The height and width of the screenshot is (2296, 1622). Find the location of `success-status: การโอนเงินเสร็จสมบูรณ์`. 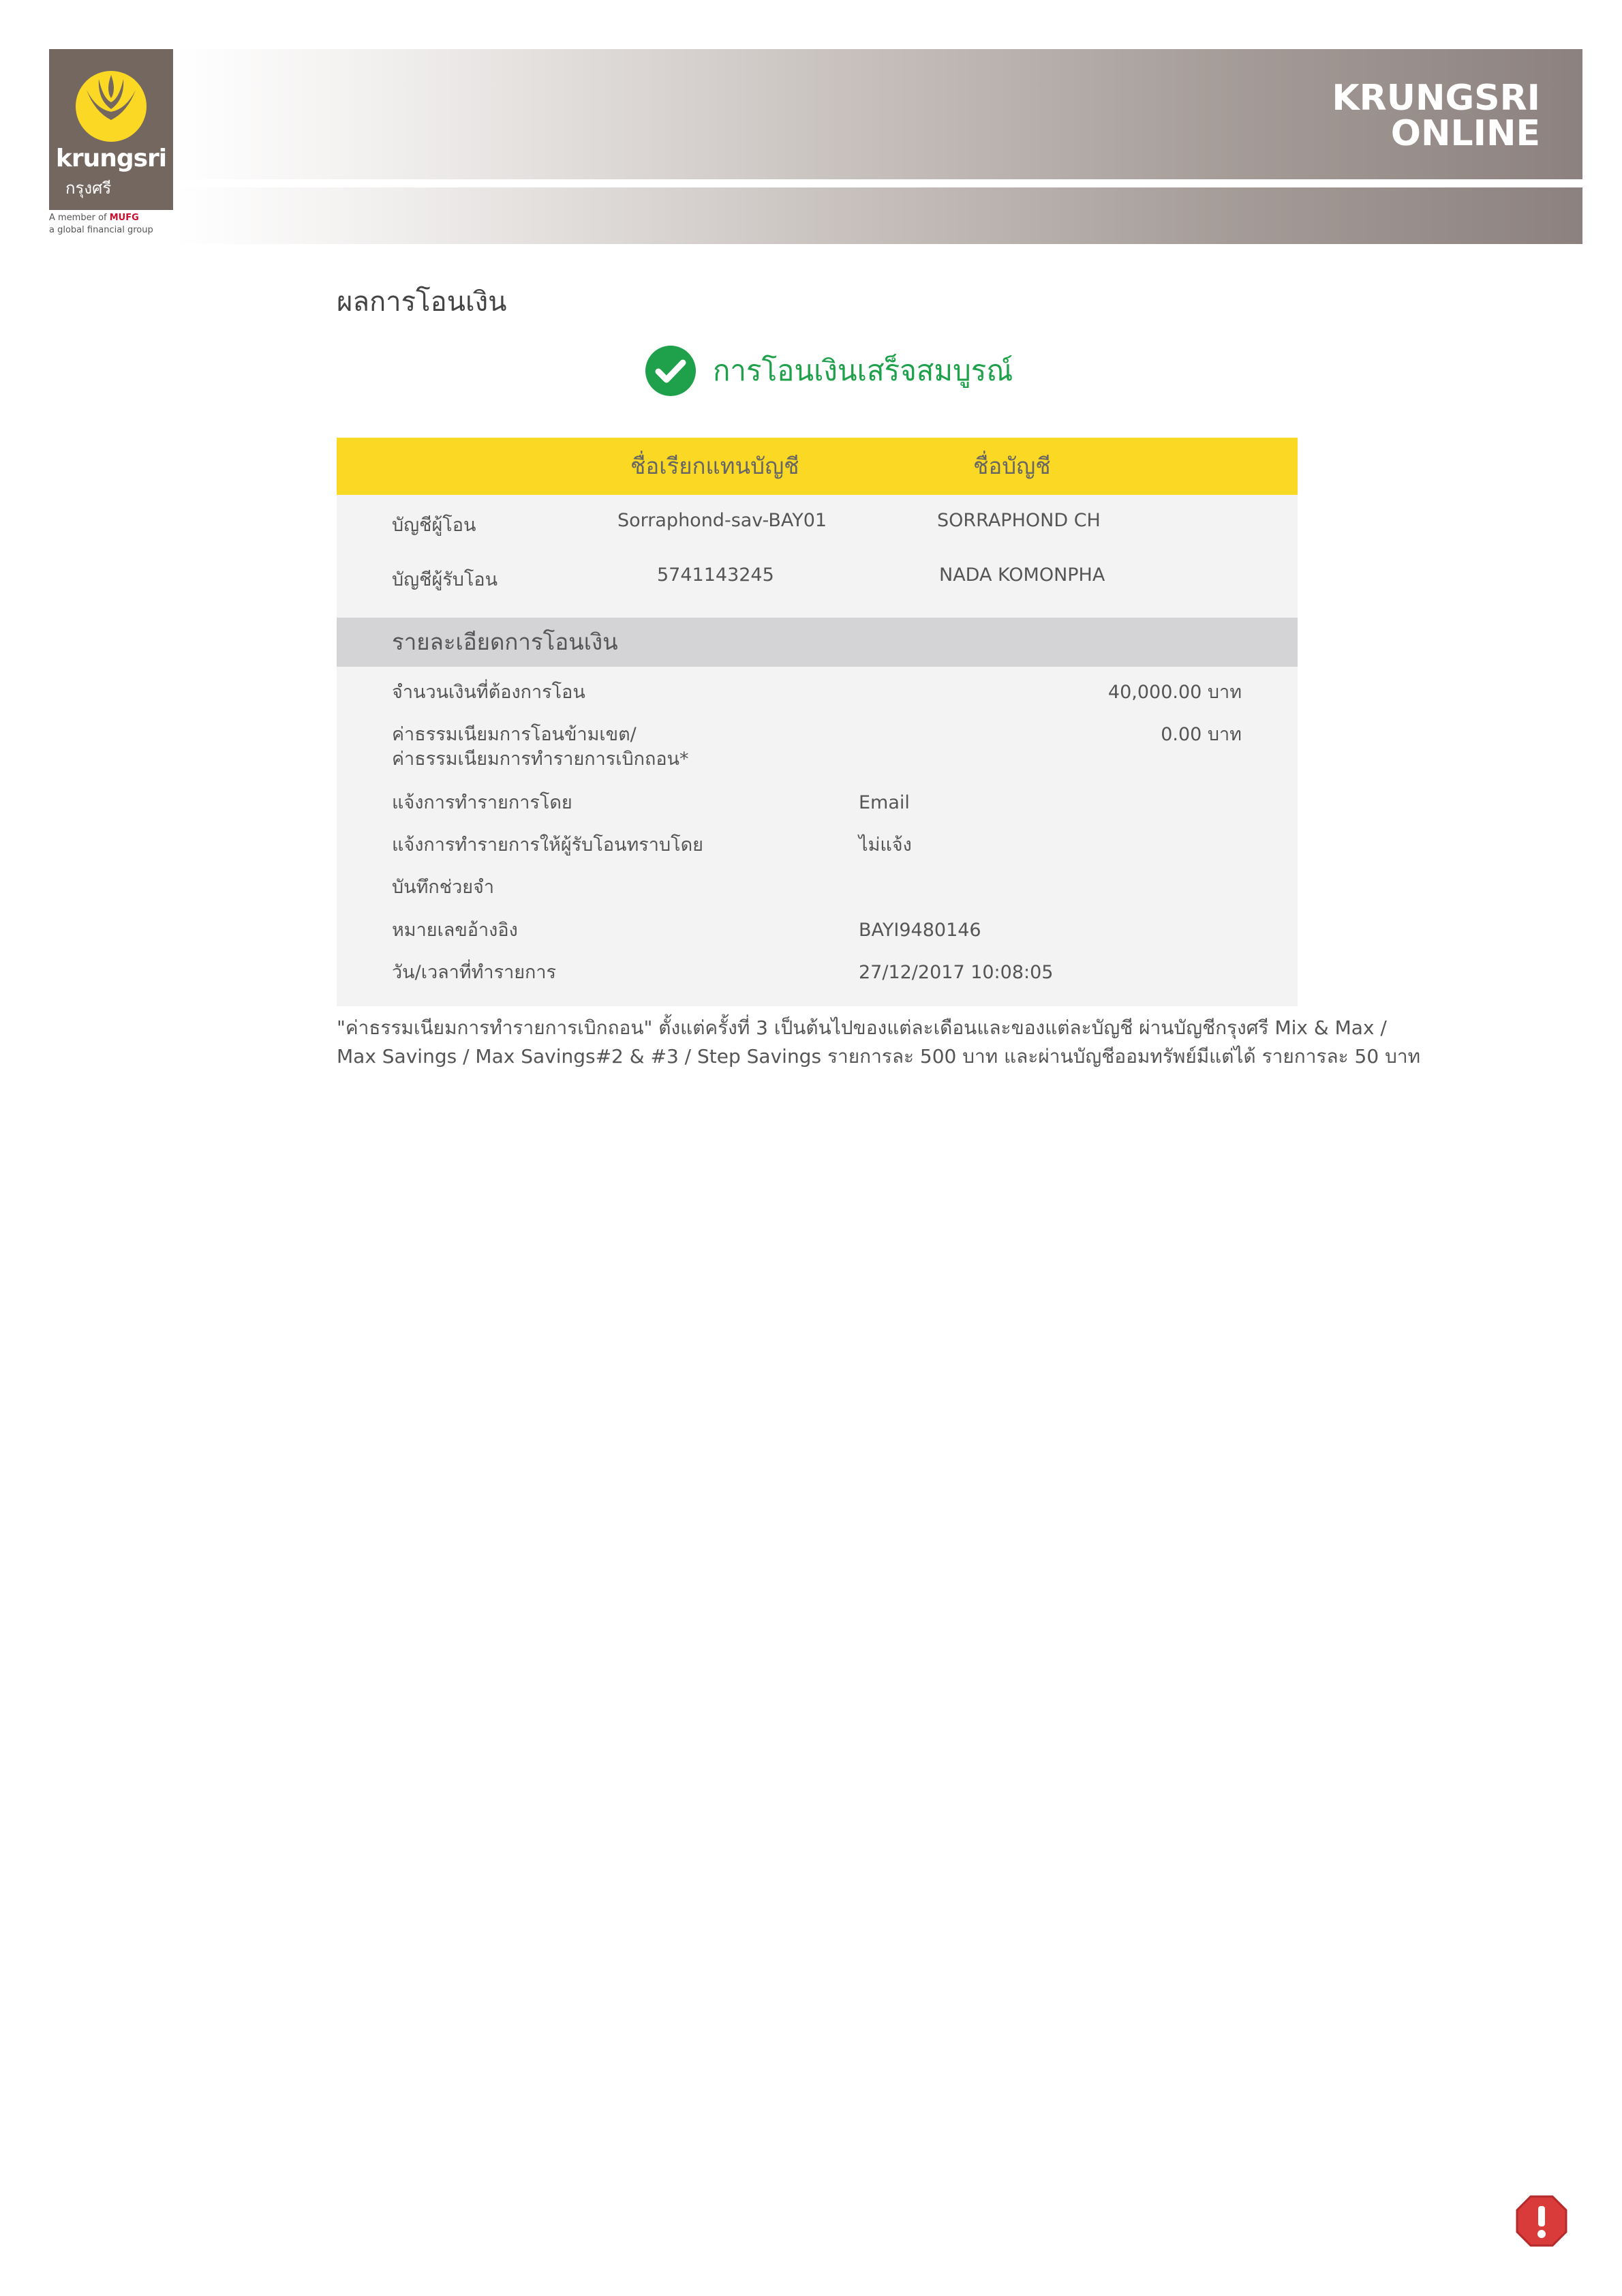

success-status: การโอนเงินเสร็จสมบูรณ์ is located at coordinates (829, 371).